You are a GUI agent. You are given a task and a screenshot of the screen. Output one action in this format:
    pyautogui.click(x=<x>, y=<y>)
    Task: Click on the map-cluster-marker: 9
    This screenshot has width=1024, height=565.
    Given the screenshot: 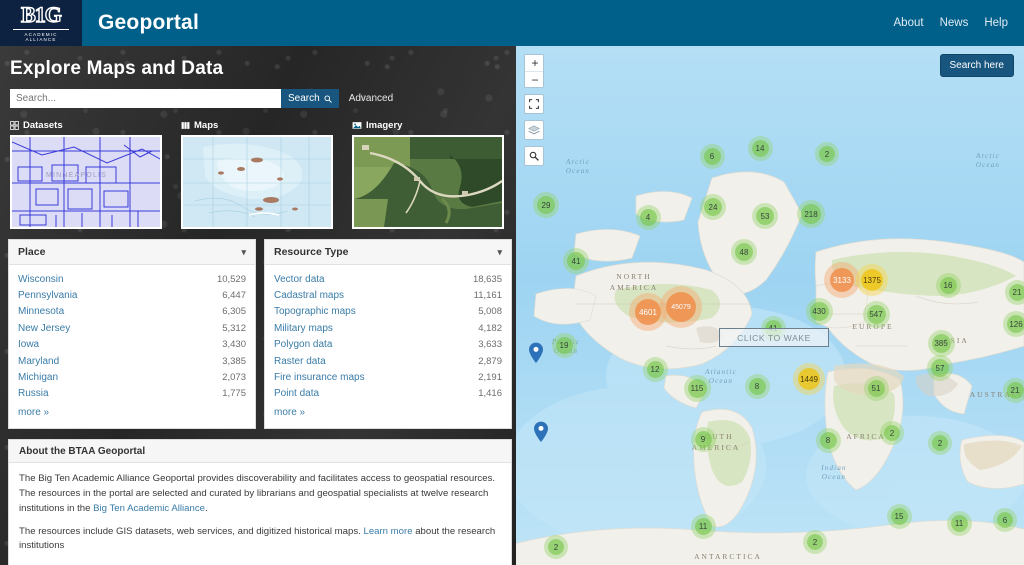 What is the action you would take?
    pyautogui.click(x=703, y=439)
    